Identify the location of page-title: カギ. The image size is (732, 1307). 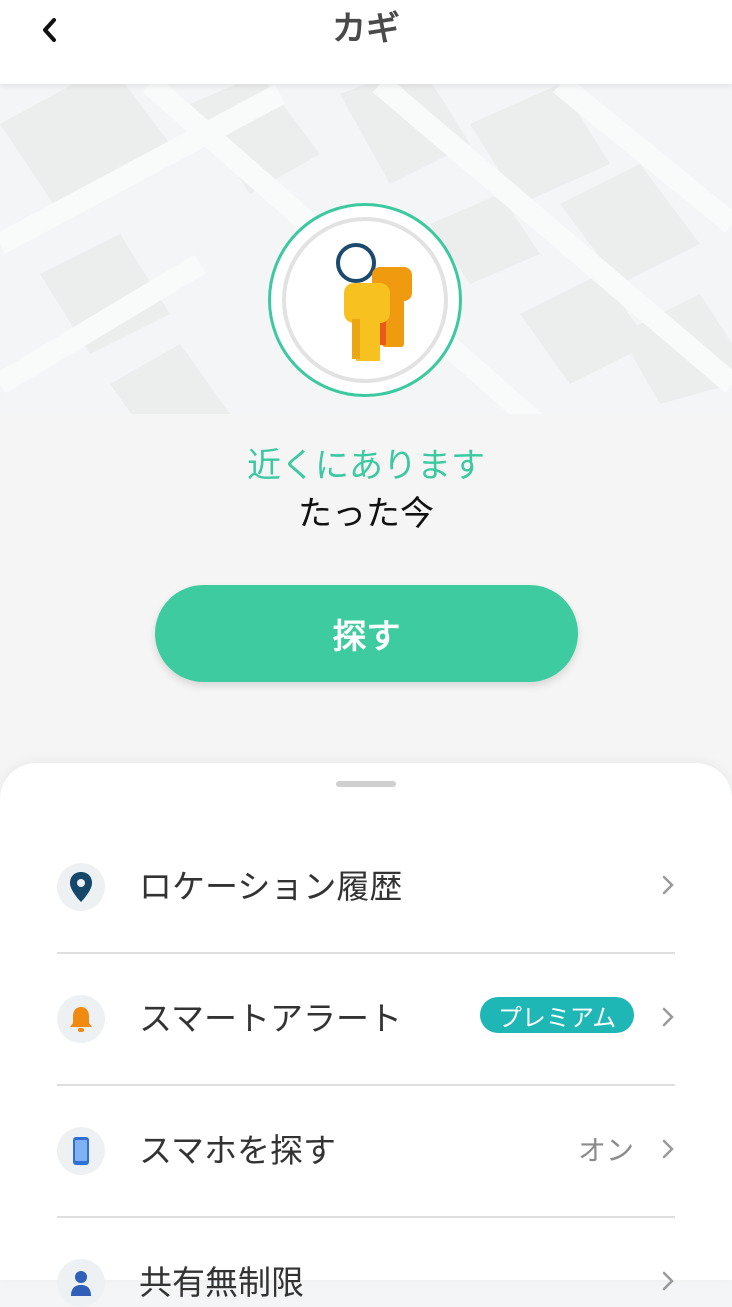
(366, 29).